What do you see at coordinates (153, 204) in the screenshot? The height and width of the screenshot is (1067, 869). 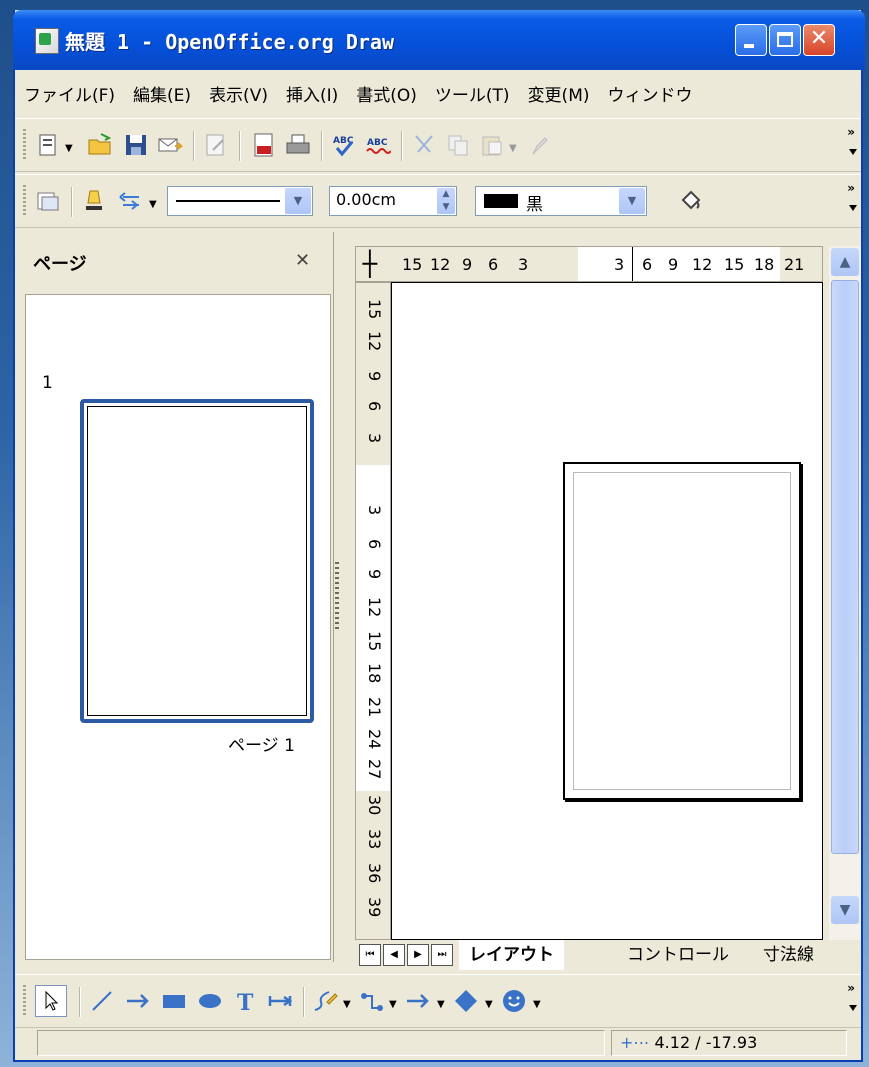 I see `arrow-style-dropdown-icon: ▼` at bounding box center [153, 204].